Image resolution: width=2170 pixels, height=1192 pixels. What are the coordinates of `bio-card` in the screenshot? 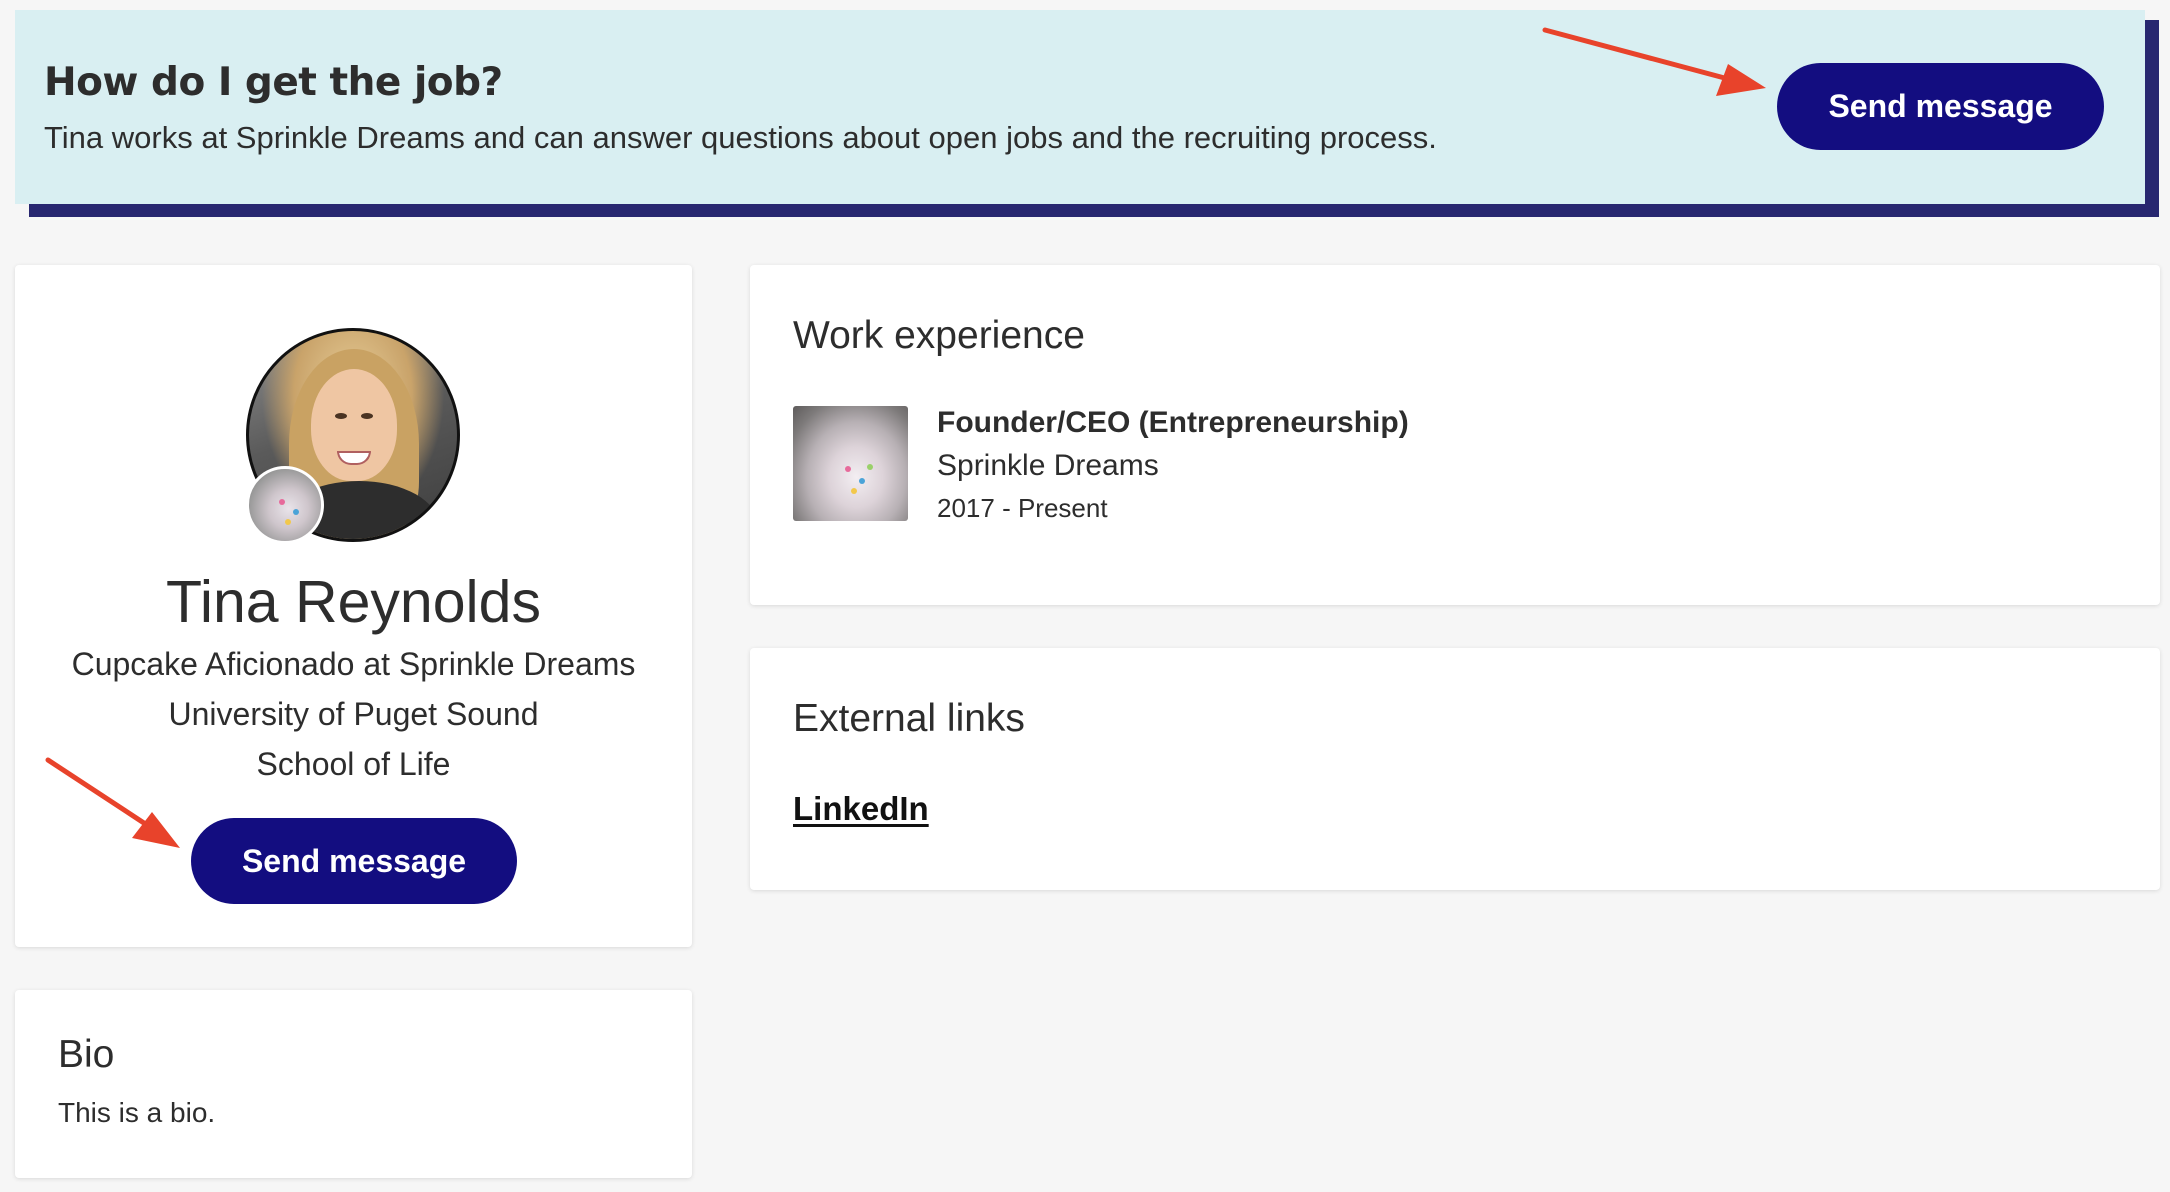 It's located at (353, 1084).